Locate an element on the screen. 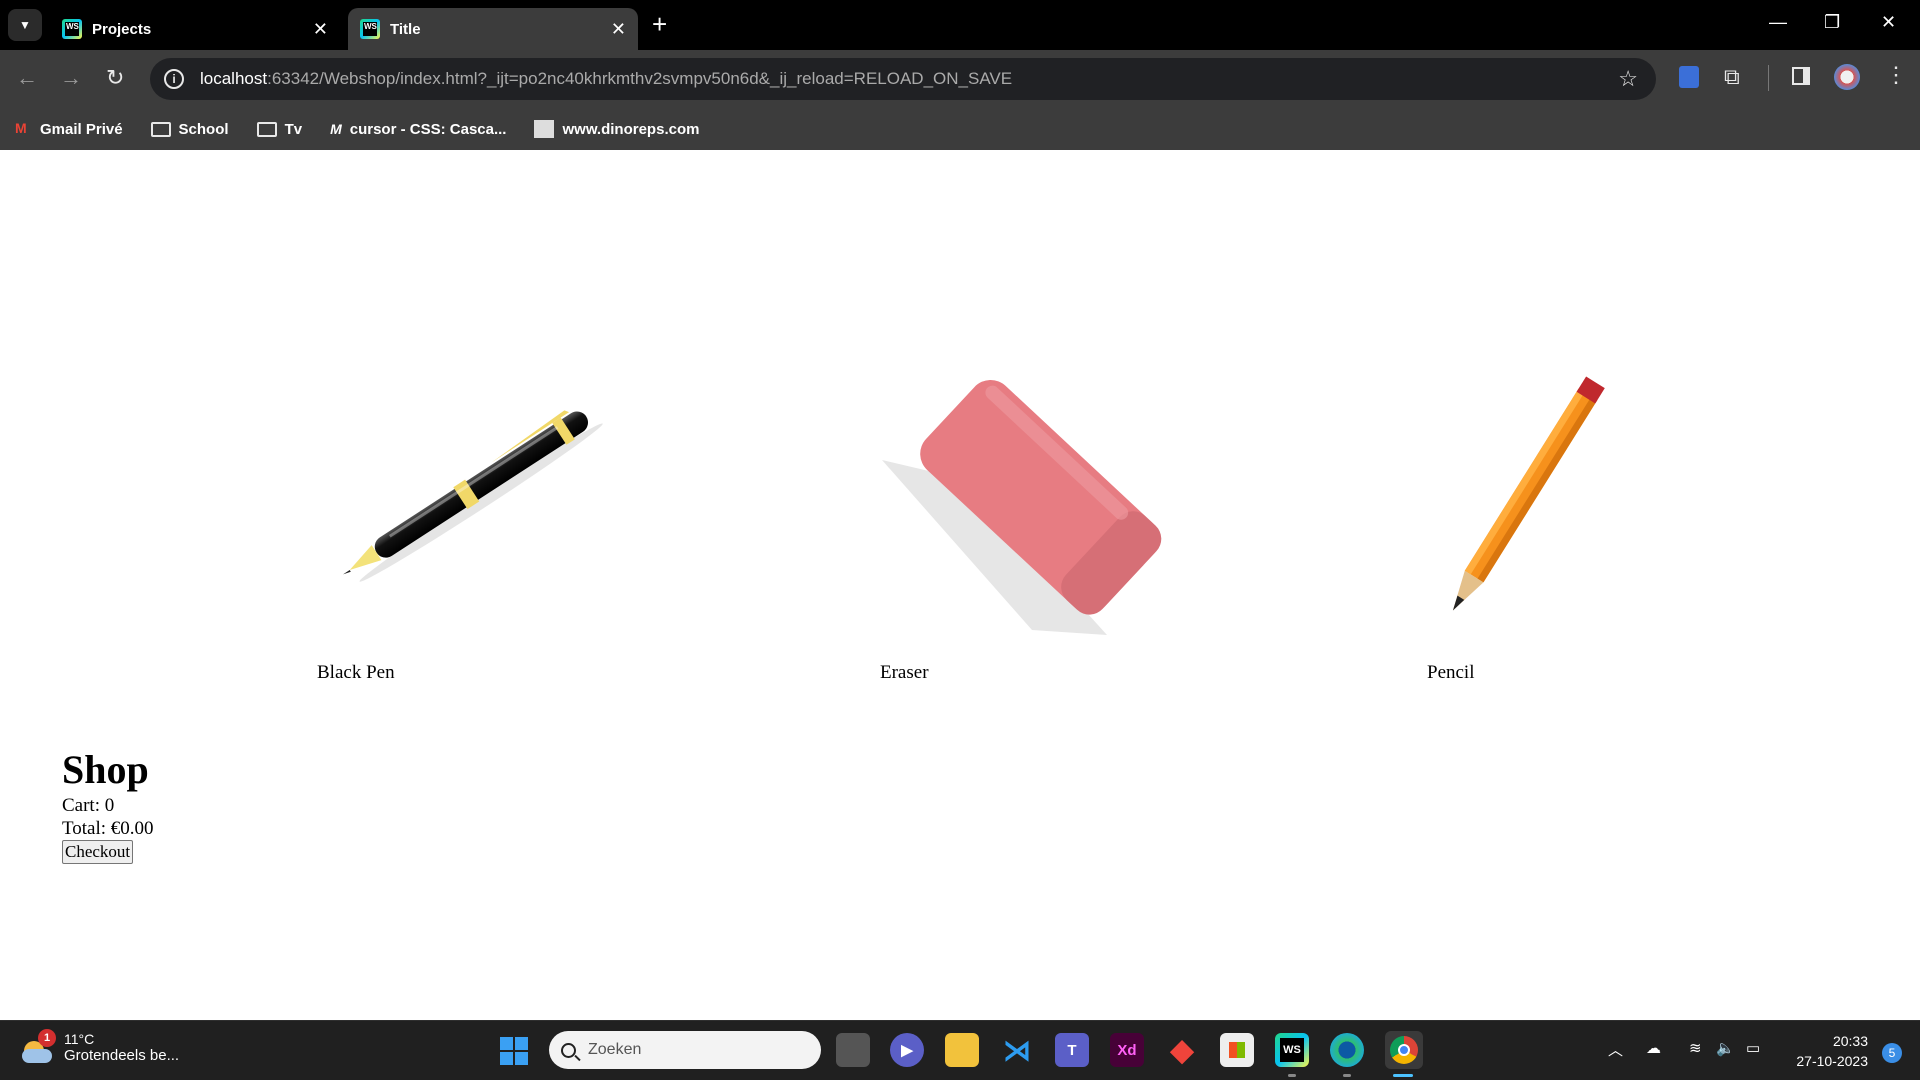  site-icon is located at coordinates (544, 129).